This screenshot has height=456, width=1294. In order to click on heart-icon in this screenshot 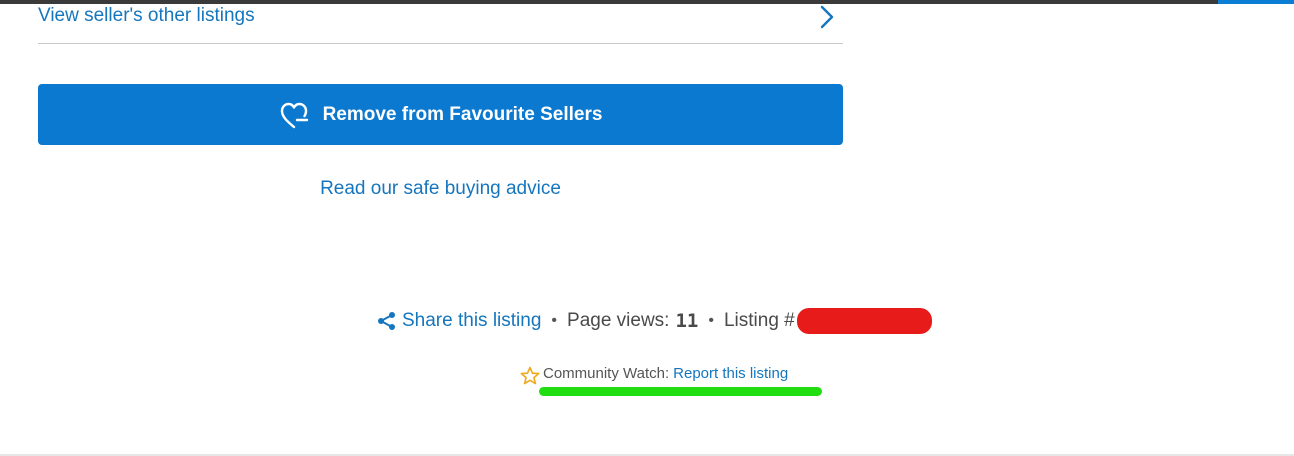, I will do `click(294, 115)`.